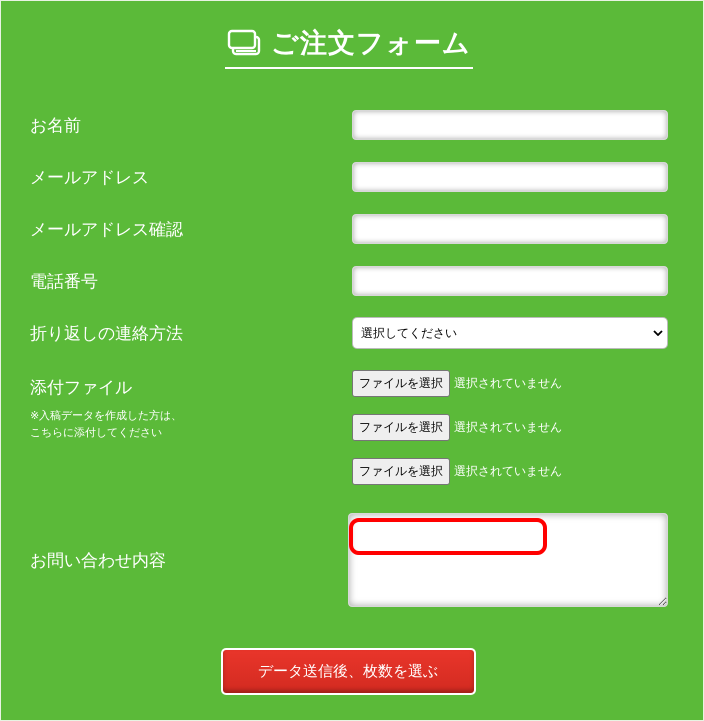 The width and height of the screenshot is (704, 721). What do you see at coordinates (106, 333) in the screenshot?
I see `field-label: 折り返しの連絡方法` at bounding box center [106, 333].